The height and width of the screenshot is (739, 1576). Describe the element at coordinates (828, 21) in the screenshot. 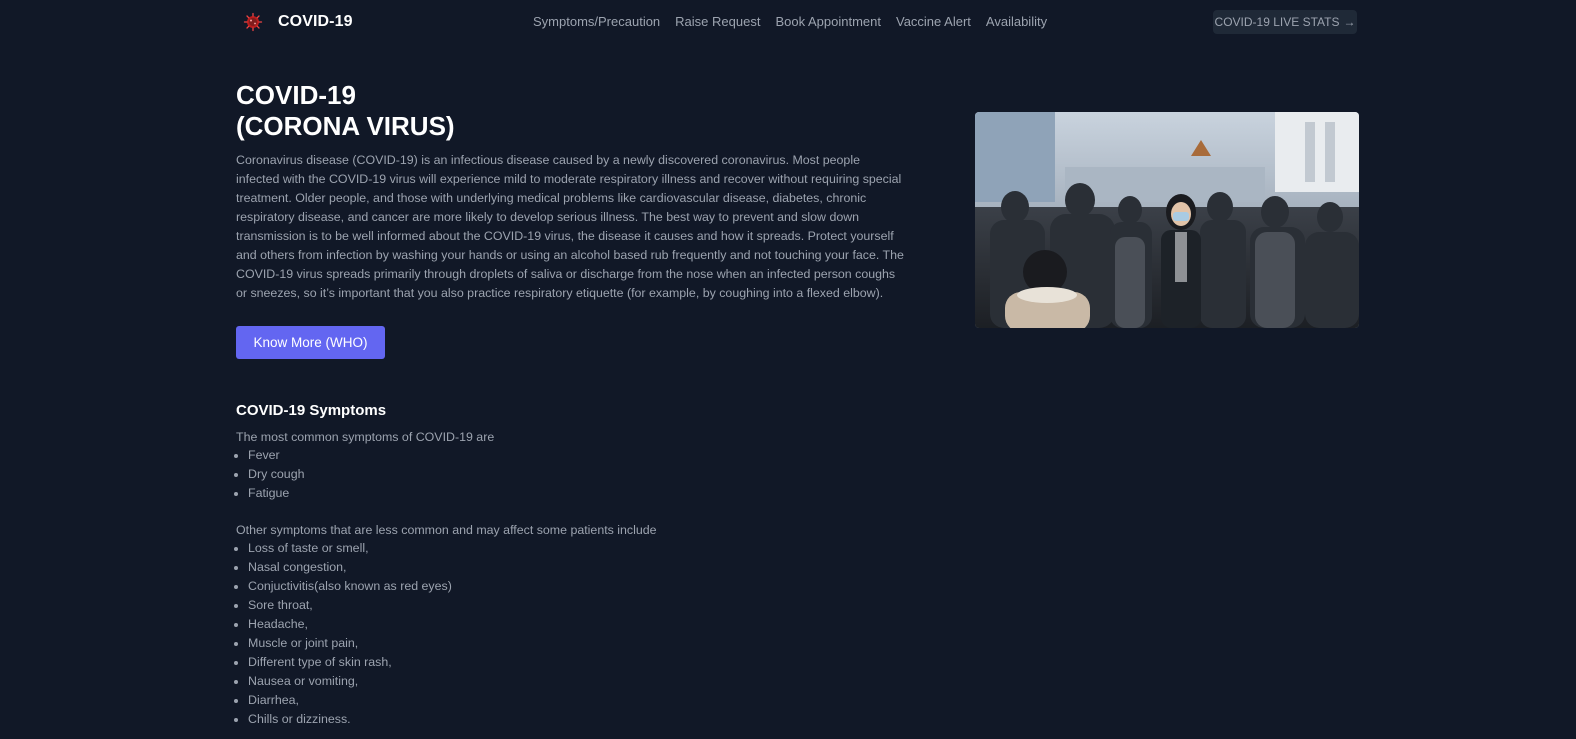

I see `nav-book-appointment: Book Appointment` at that location.